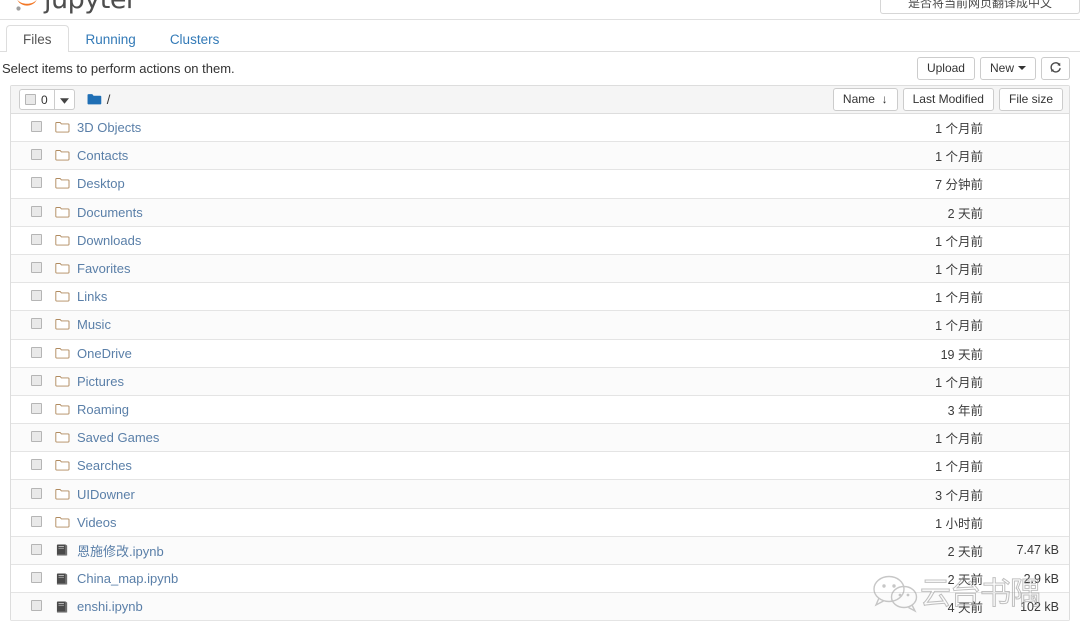 The image size is (1080, 640). What do you see at coordinates (462, 127) in the screenshot?
I see `file-name-link: 3D Objects` at bounding box center [462, 127].